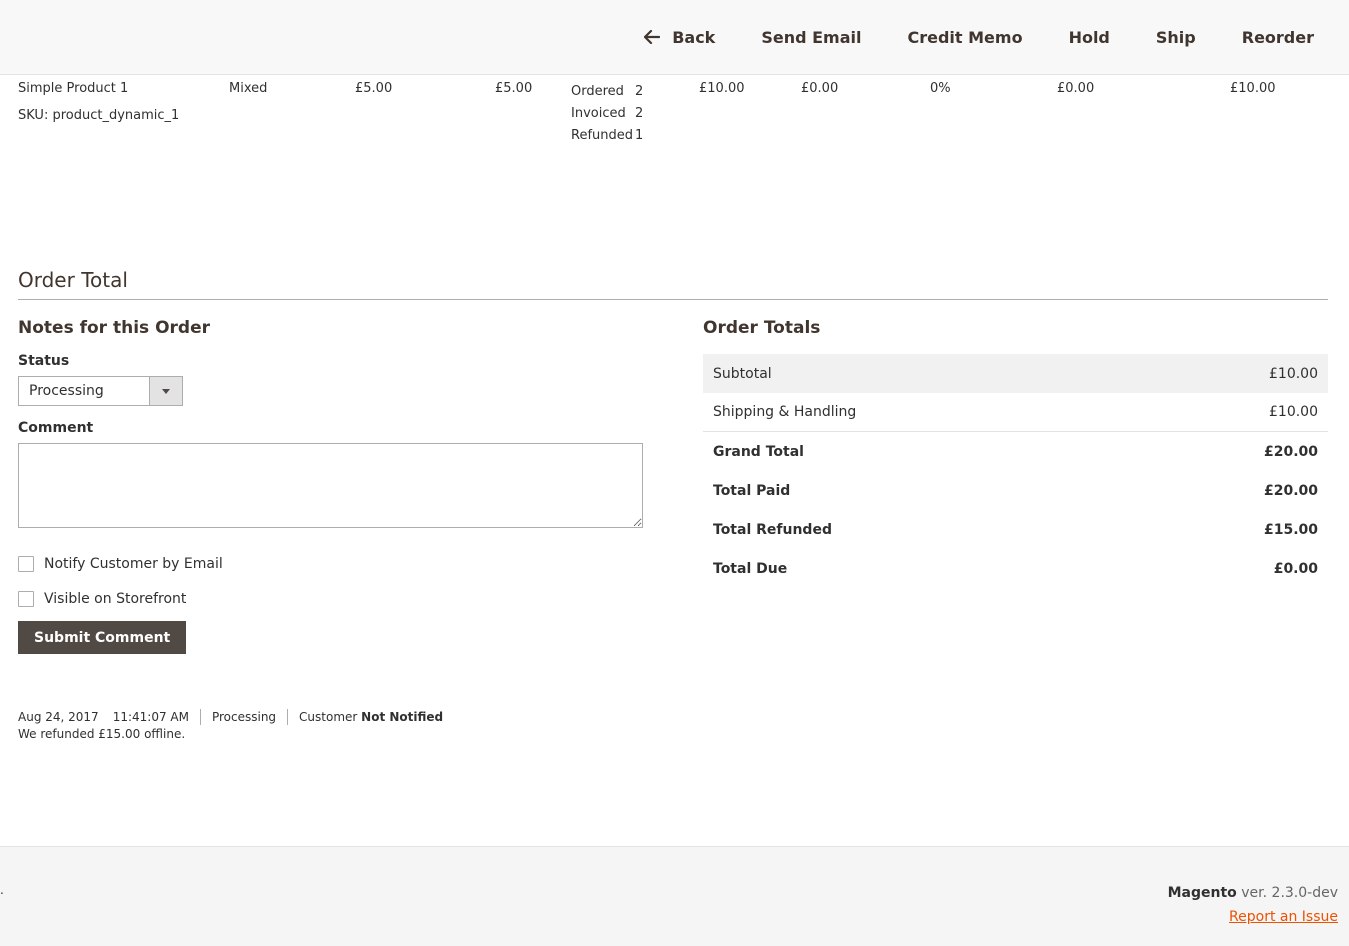 The width and height of the screenshot is (1349, 946). I want to click on item-status: Mixed, so click(248, 88).